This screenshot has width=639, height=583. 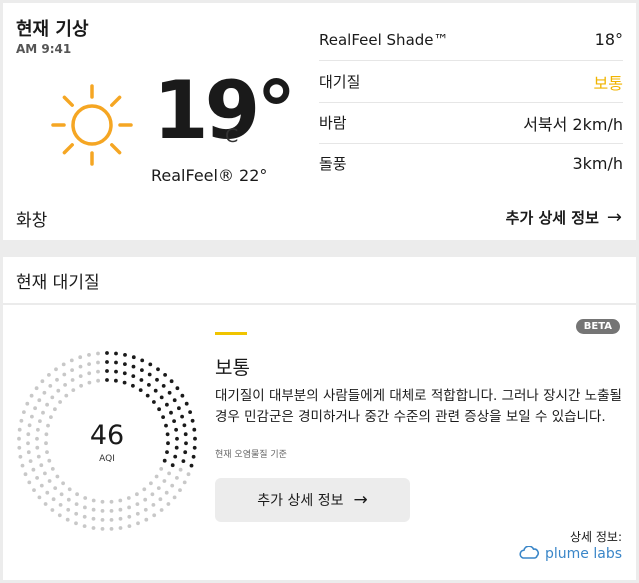 What do you see at coordinates (608, 83) in the screenshot?
I see `metric-value: 보통` at bounding box center [608, 83].